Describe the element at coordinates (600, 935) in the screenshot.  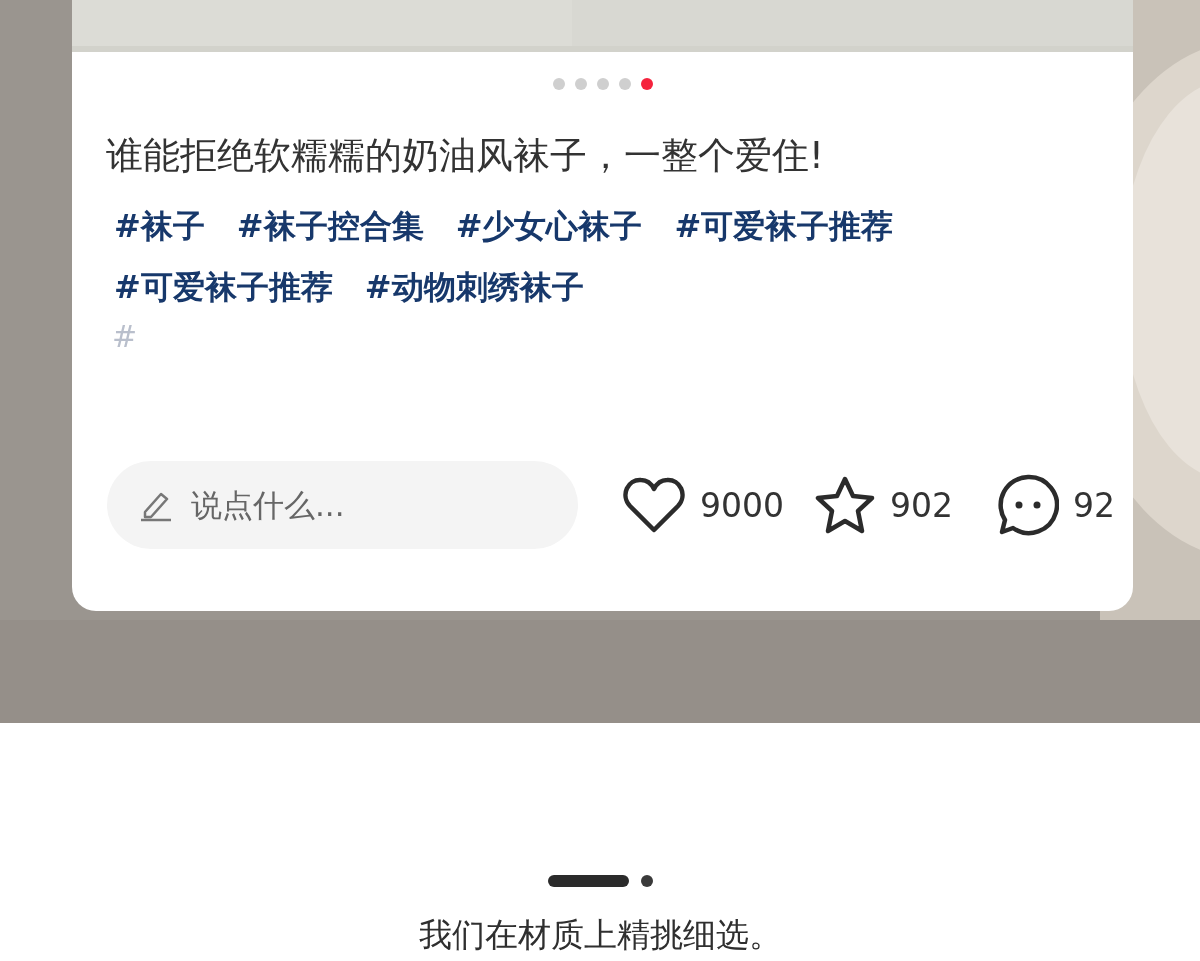
I see `caption-text: 我们在材质上精挑细选。` at that location.